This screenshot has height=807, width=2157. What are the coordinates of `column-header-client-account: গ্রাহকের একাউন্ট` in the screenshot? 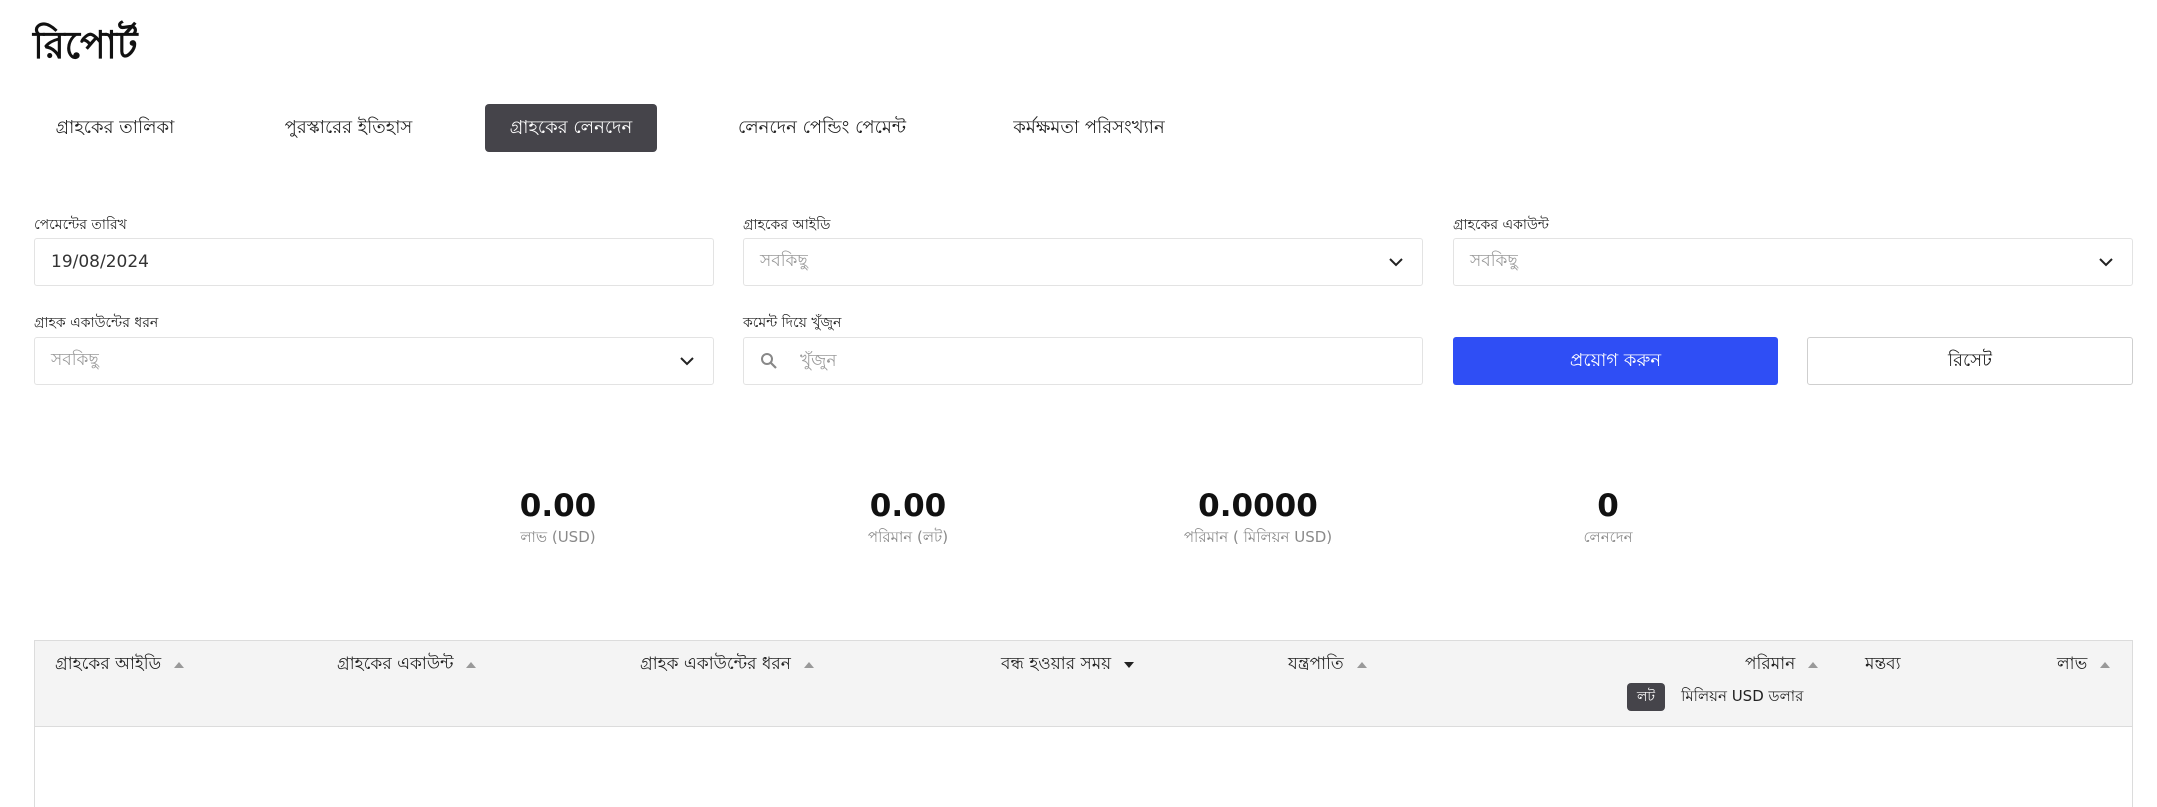 It's located at (407, 665).